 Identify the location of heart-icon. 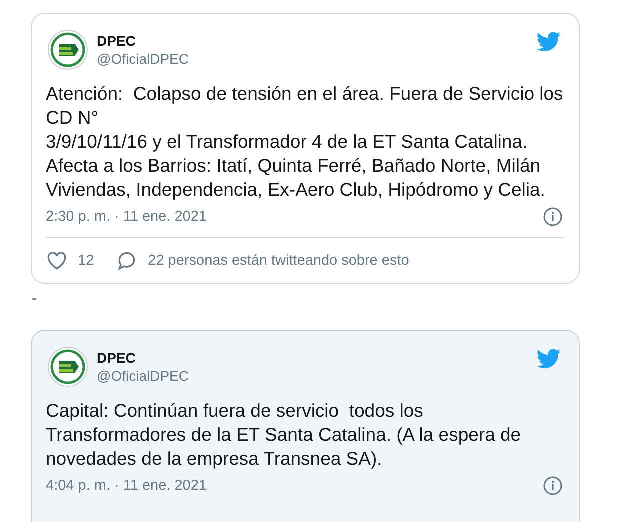
(57, 261).